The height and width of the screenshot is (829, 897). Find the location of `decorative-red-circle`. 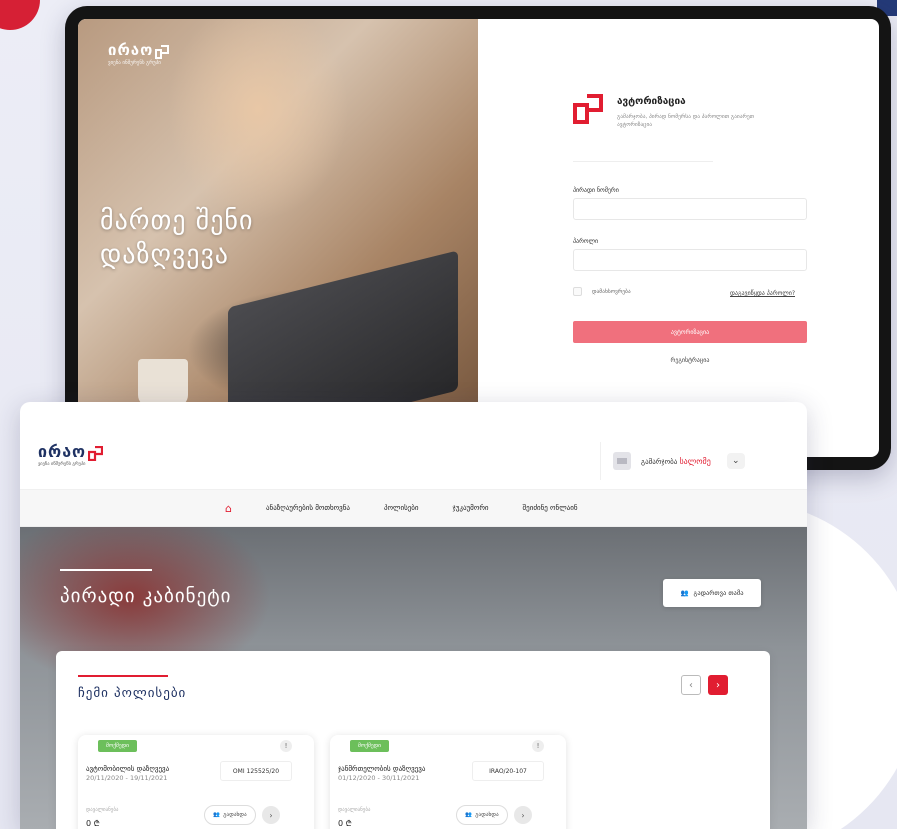

decorative-red-circle is located at coordinates (20, 15).